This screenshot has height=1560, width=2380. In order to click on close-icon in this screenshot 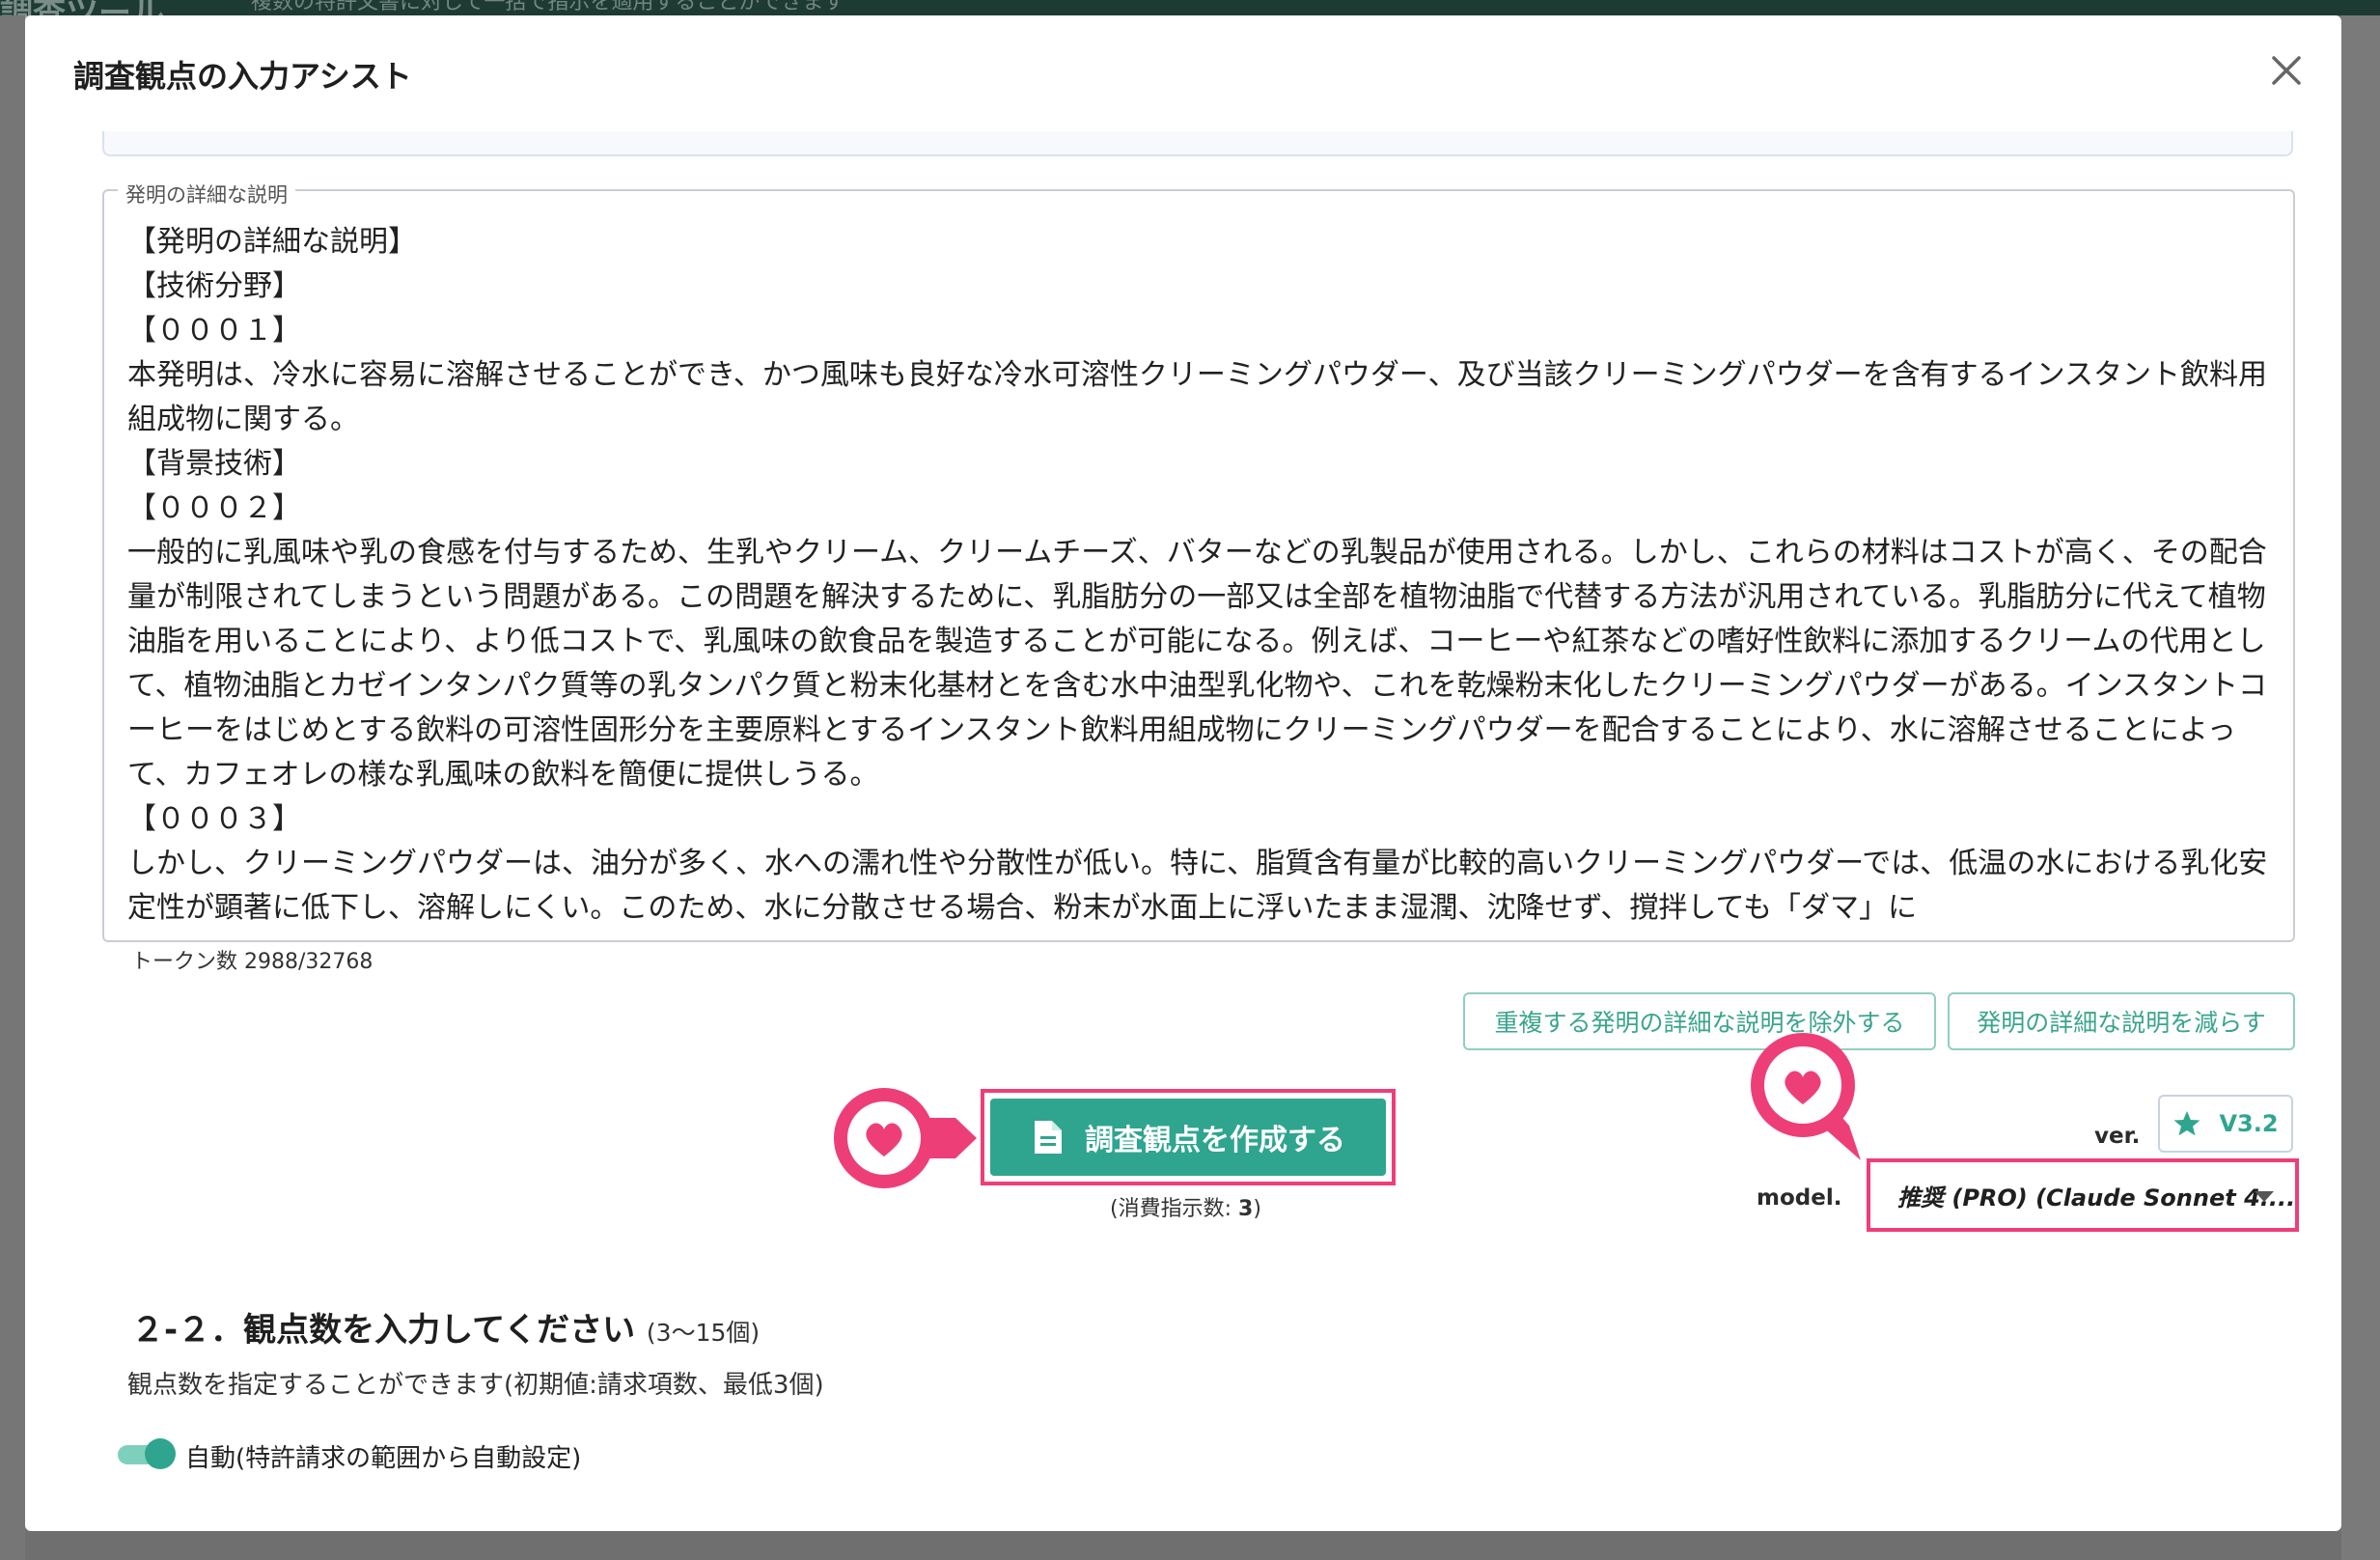, I will do `click(2286, 70)`.